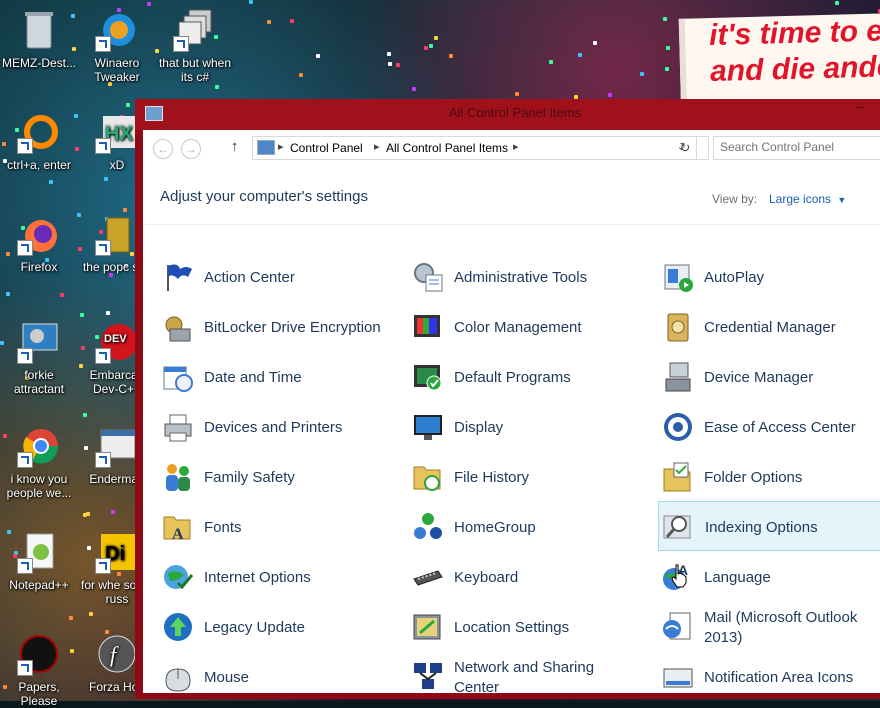 The image size is (880, 708). What do you see at coordinates (235, 146) in the screenshot?
I see `up-button: ↑` at bounding box center [235, 146].